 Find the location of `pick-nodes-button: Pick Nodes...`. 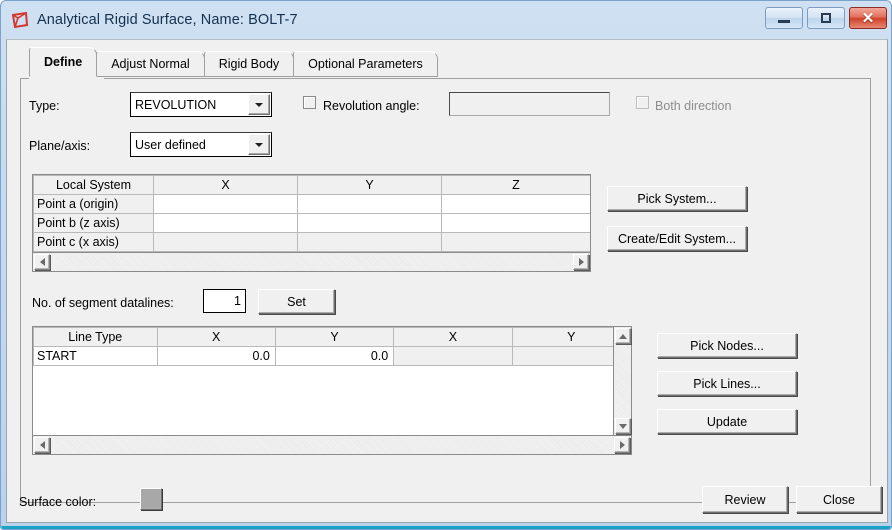

pick-nodes-button: Pick Nodes... is located at coordinates (727, 345).